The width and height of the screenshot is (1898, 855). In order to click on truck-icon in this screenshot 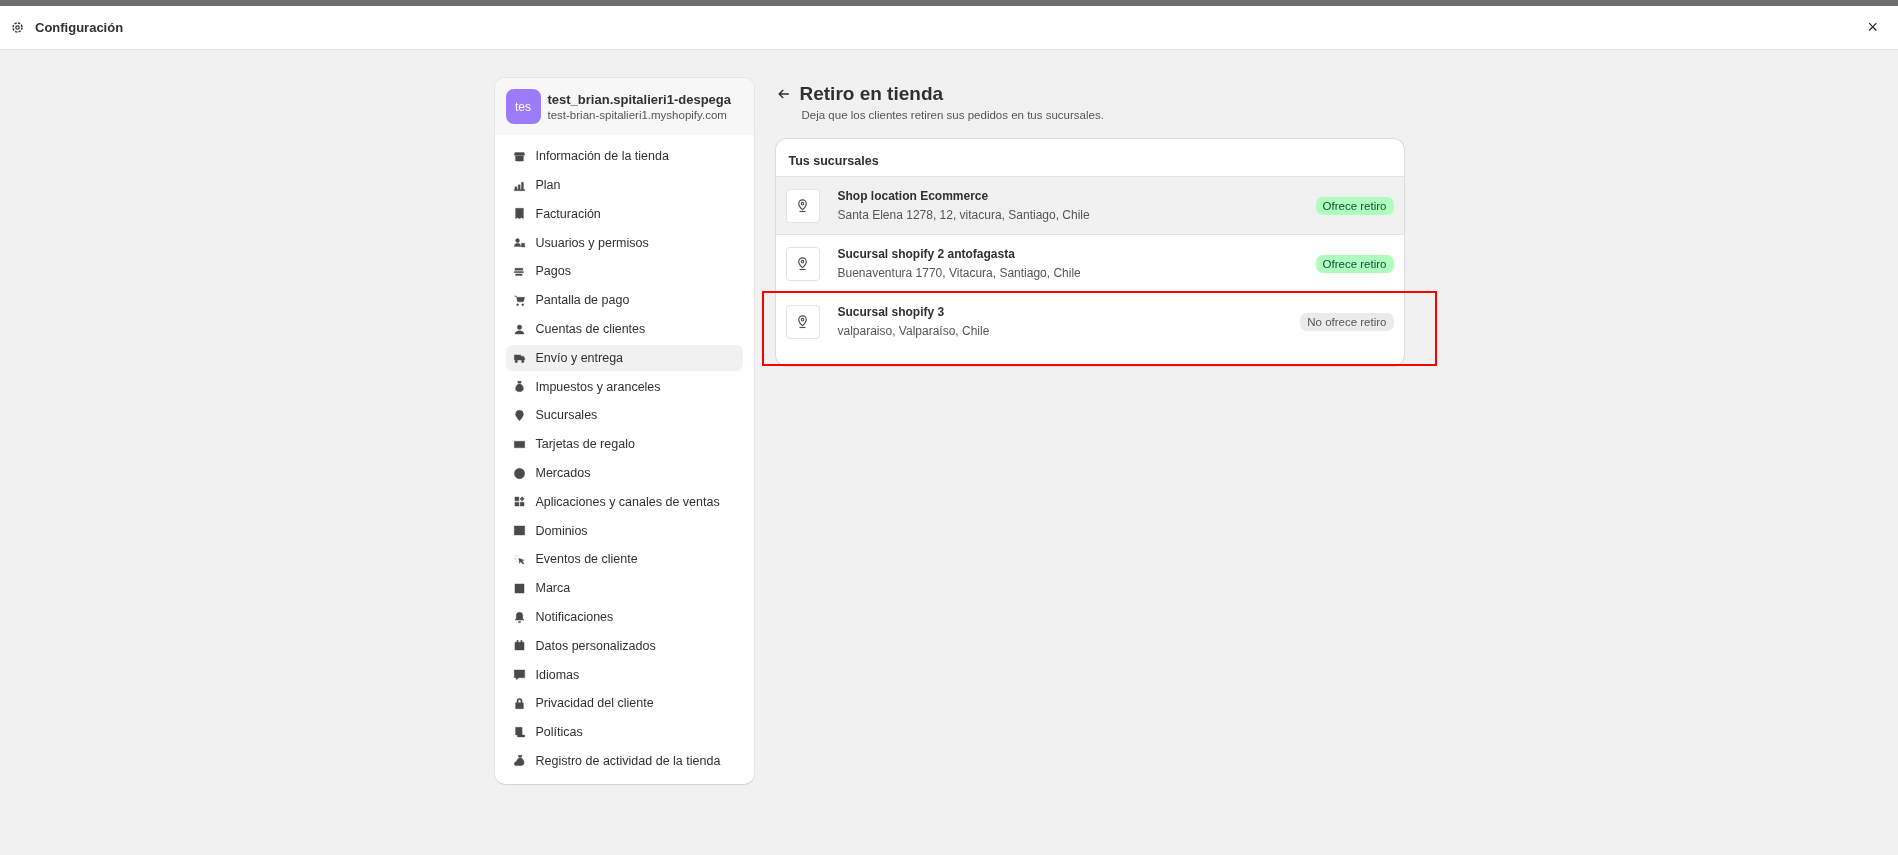, I will do `click(519, 358)`.